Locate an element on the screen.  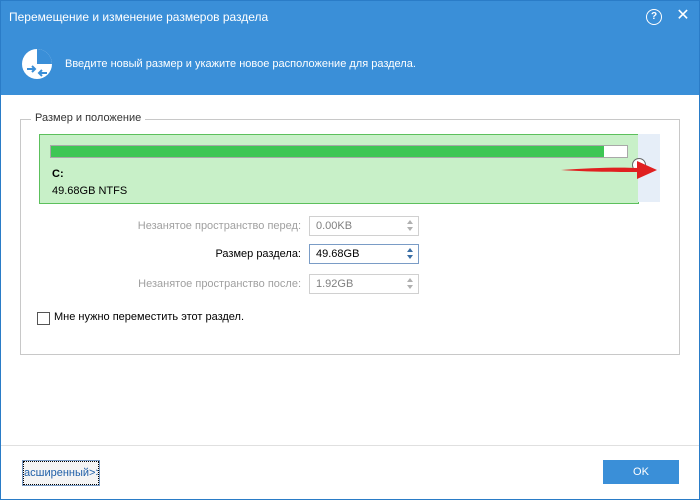
move-partition-label: Мне нужно переместить этот раздел. is located at coordinates (149, 317).